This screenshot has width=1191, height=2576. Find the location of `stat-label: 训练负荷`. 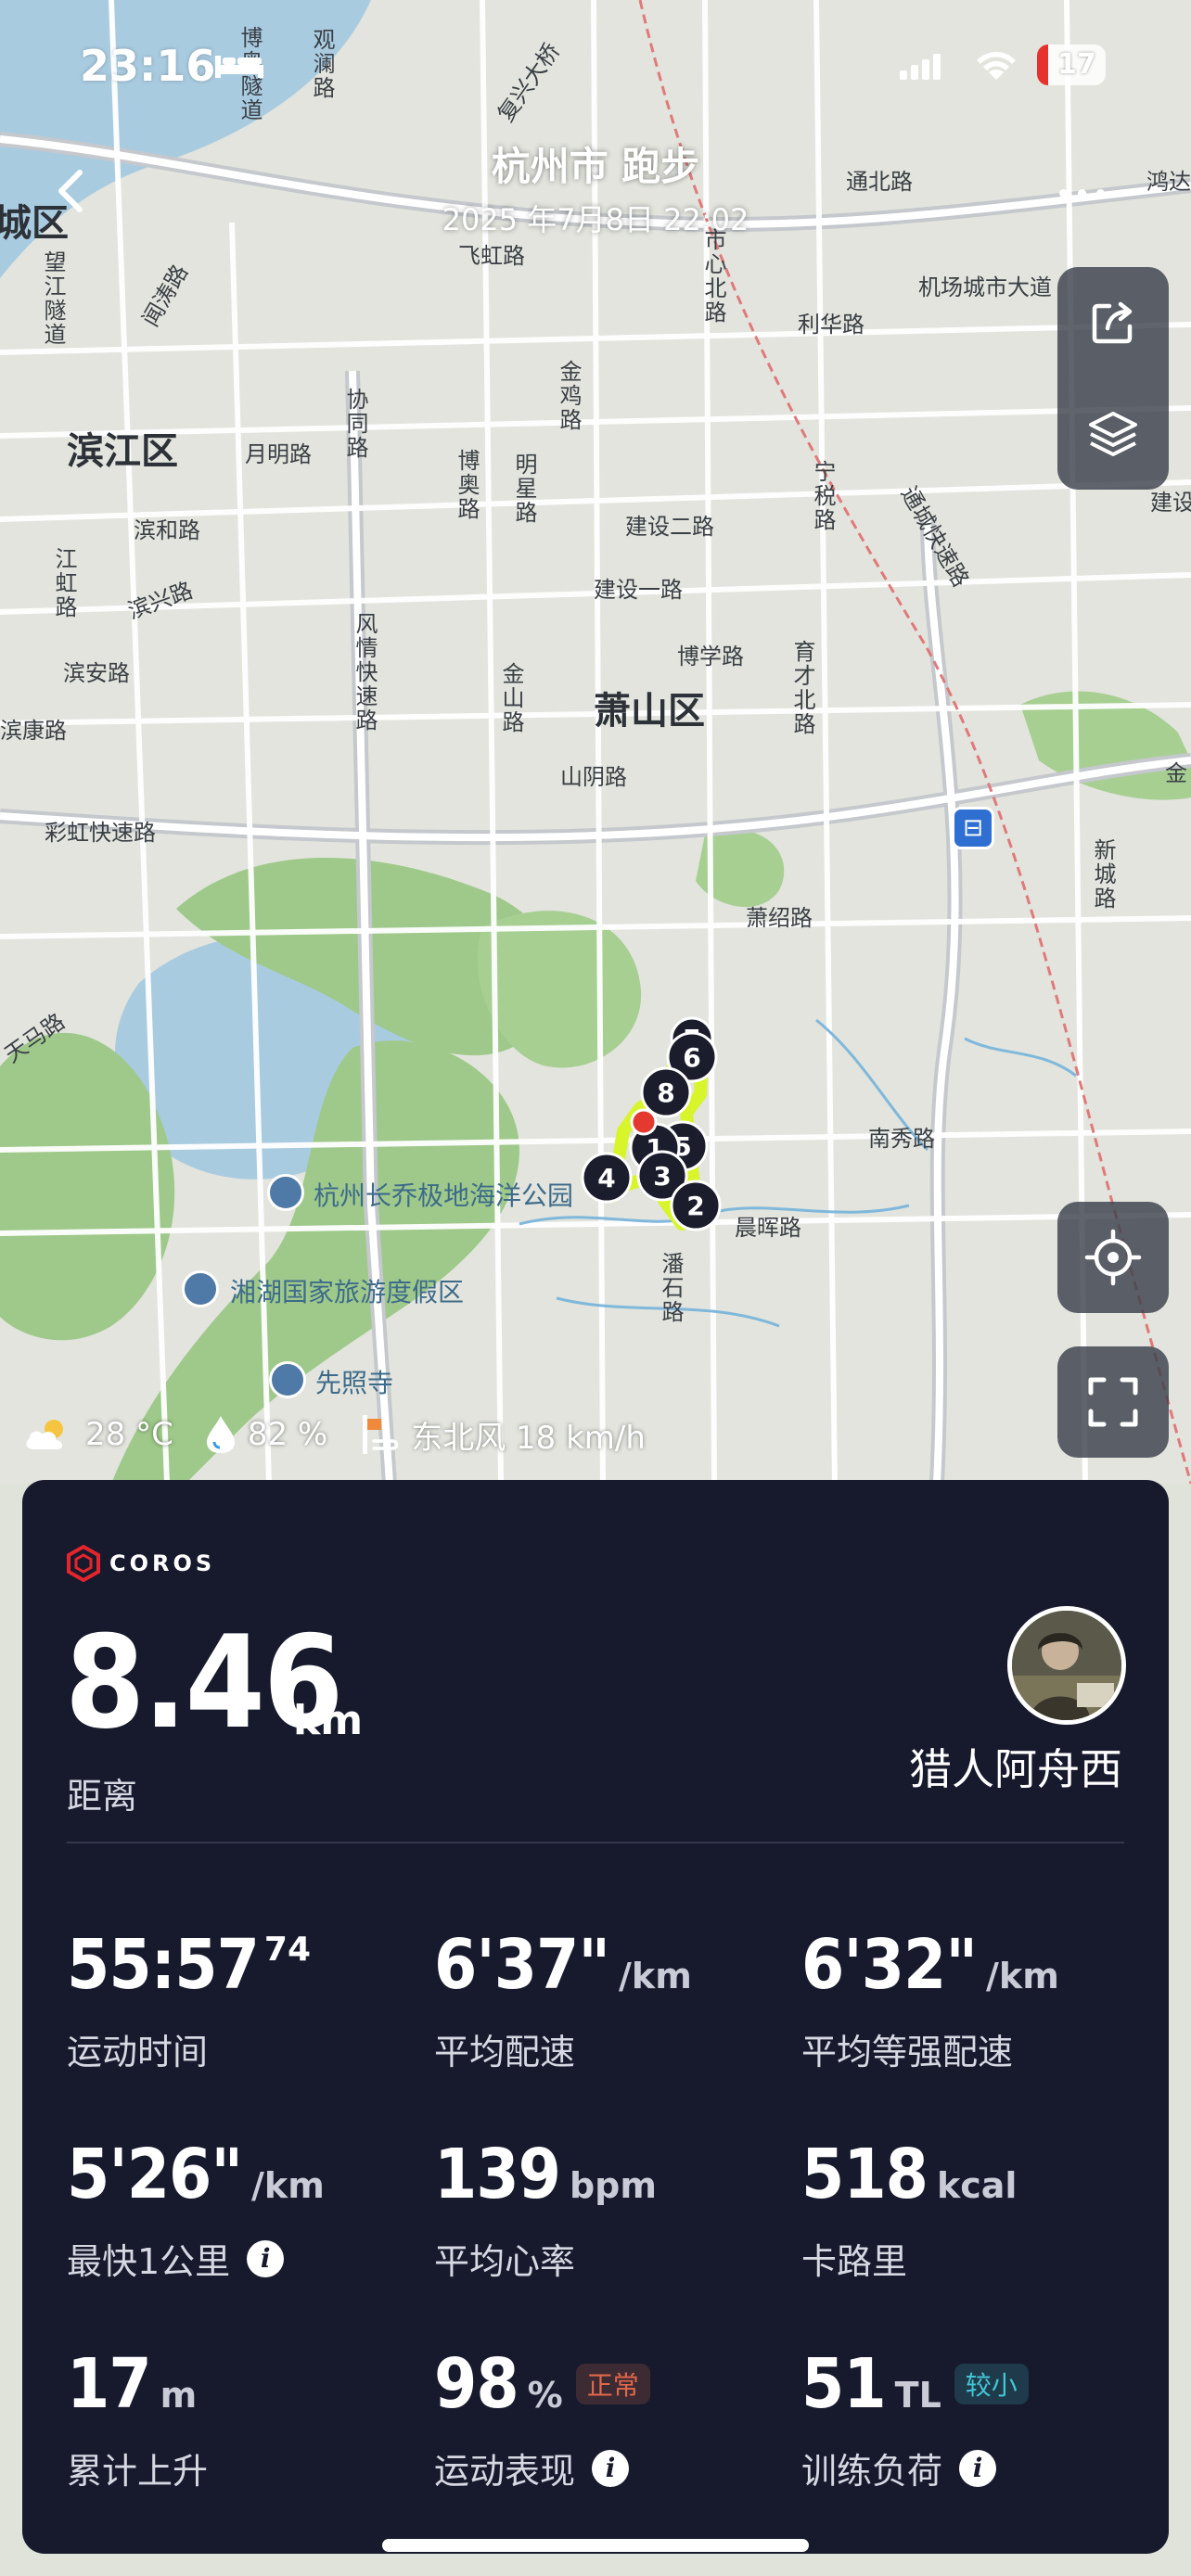

stat-label: 训练负荷 is located at coordinates (872, 2472).